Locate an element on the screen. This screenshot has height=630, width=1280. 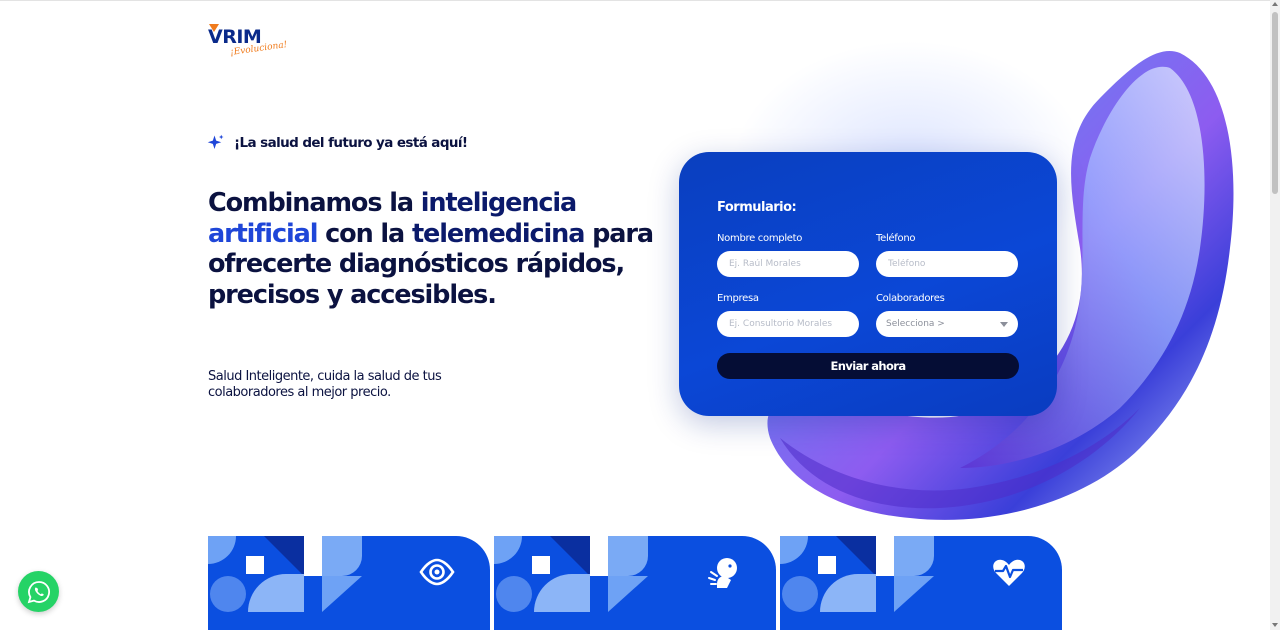
headline-highlight: telemedicina is located at coordinates (498, 233).